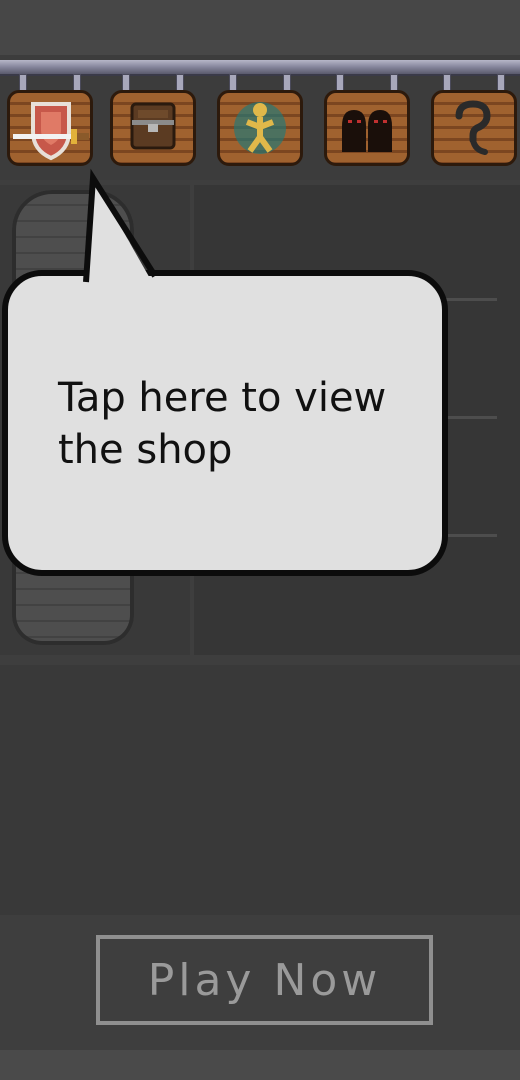 The image size is (520, 1080). I want to click on shop-tab-characters, so click(368, 122).